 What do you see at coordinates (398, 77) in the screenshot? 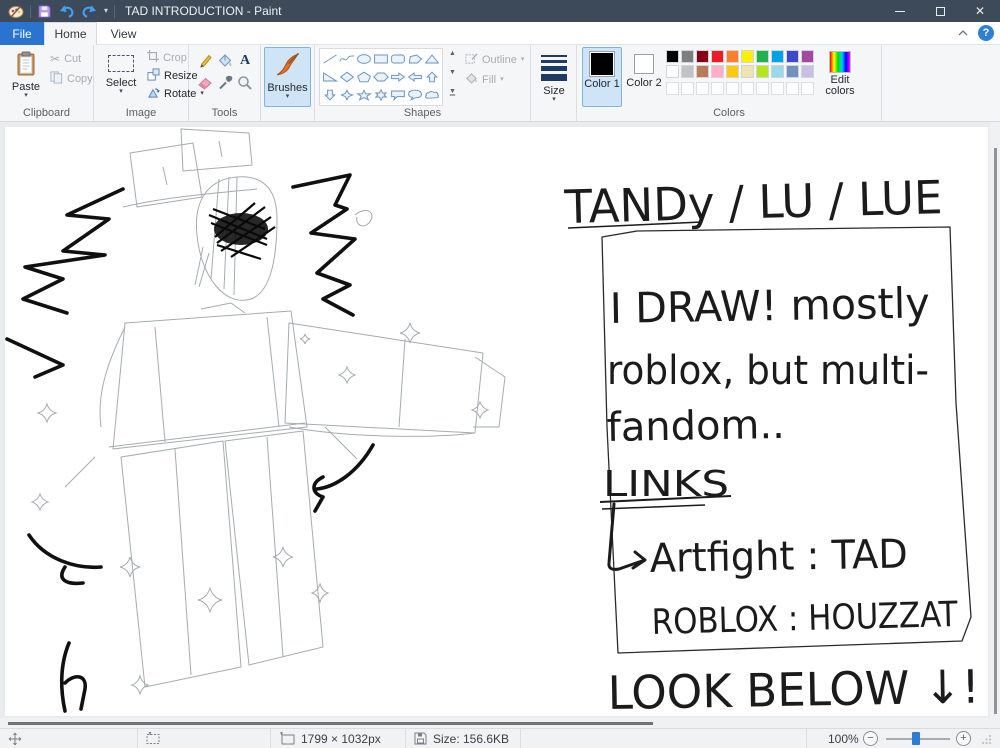
I see `shape-right-arrow-icon` at bounding box center [398, 77].